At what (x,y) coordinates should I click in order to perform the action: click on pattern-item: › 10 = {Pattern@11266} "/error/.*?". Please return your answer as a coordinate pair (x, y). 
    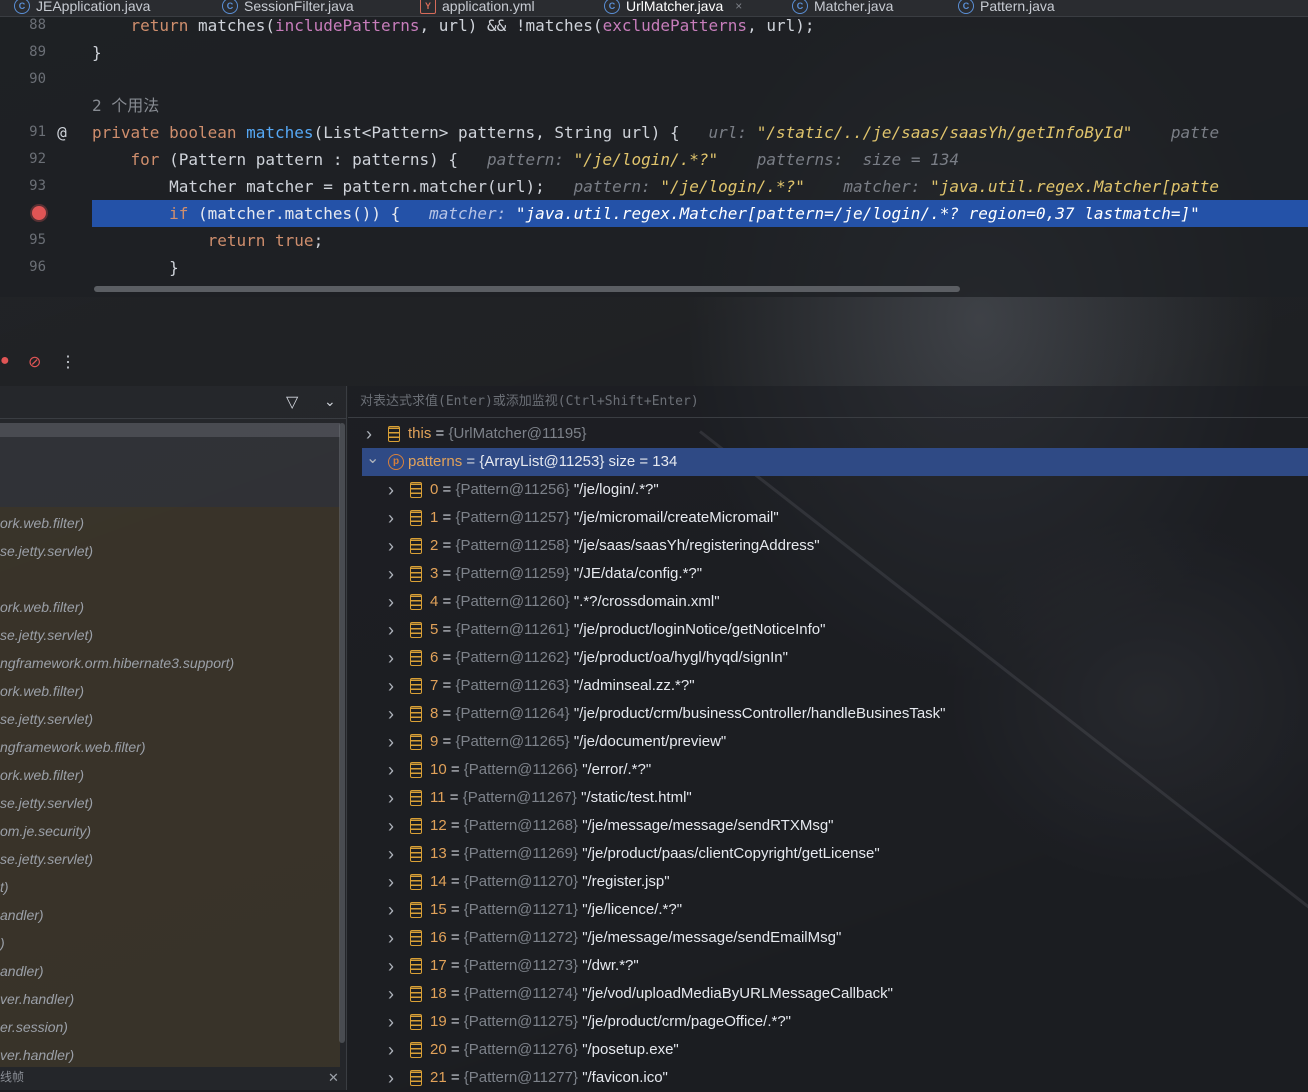
    Looking at the image, I should click on (828, 770).